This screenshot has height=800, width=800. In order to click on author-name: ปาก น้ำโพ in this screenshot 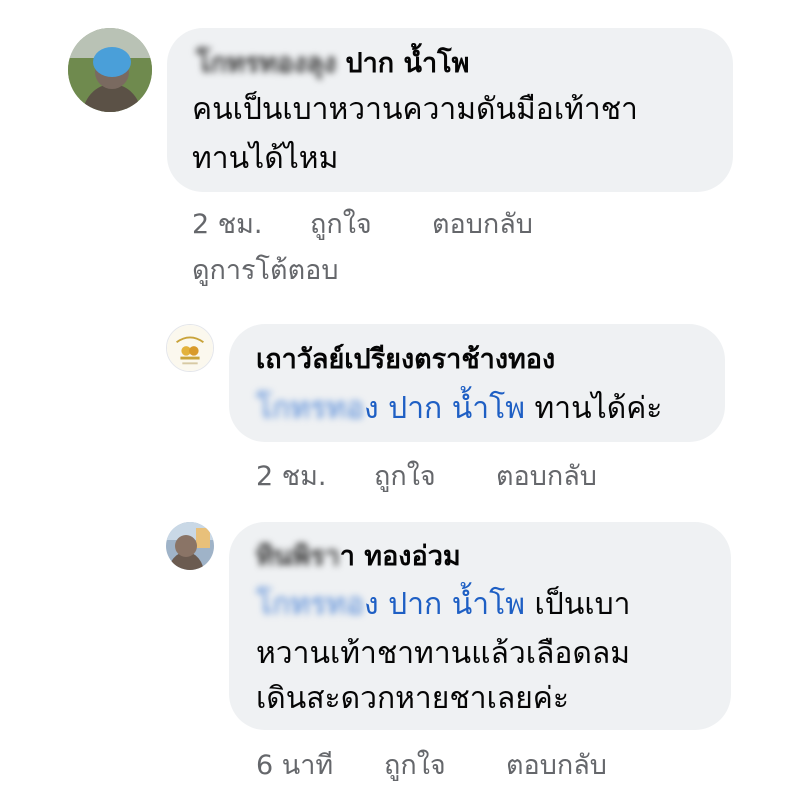, I will do `click(407, 63)`.